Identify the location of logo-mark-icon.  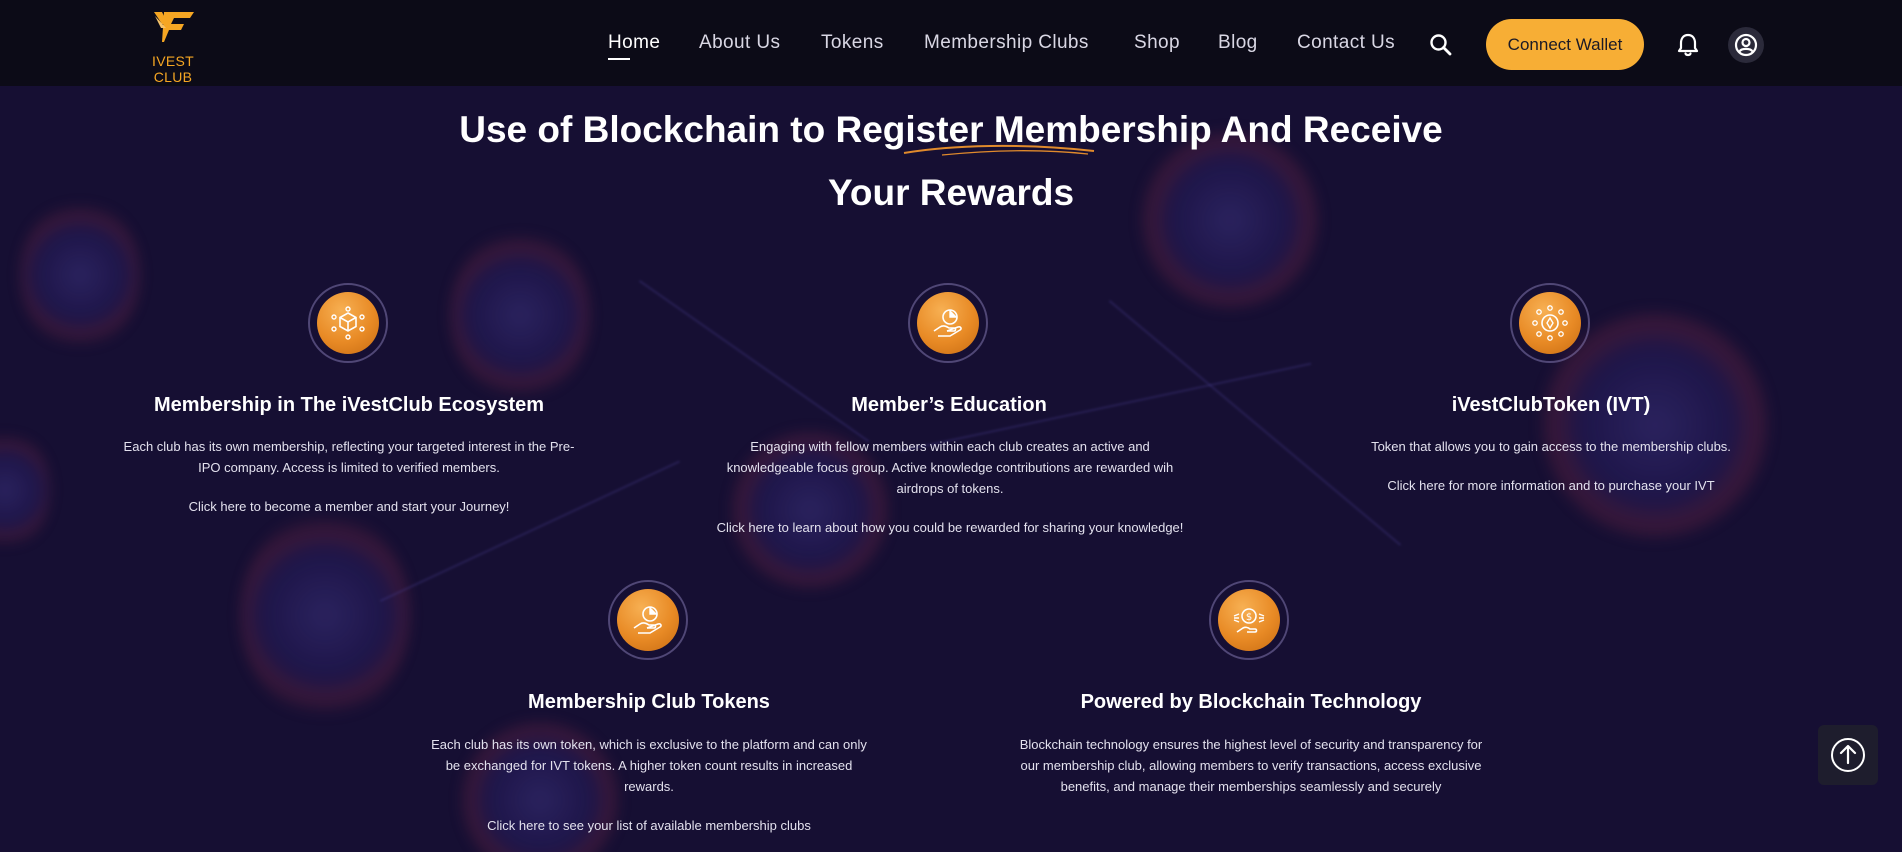
(174, 27).